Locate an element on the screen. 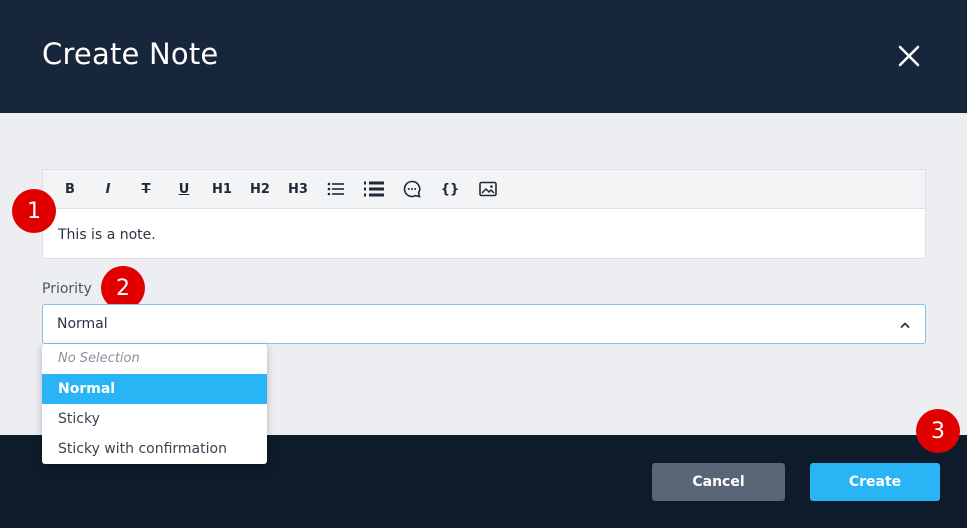 The width and height of the screenshot is (967, 528). cancel-button: Cancel is located at coordinates (718, 482).